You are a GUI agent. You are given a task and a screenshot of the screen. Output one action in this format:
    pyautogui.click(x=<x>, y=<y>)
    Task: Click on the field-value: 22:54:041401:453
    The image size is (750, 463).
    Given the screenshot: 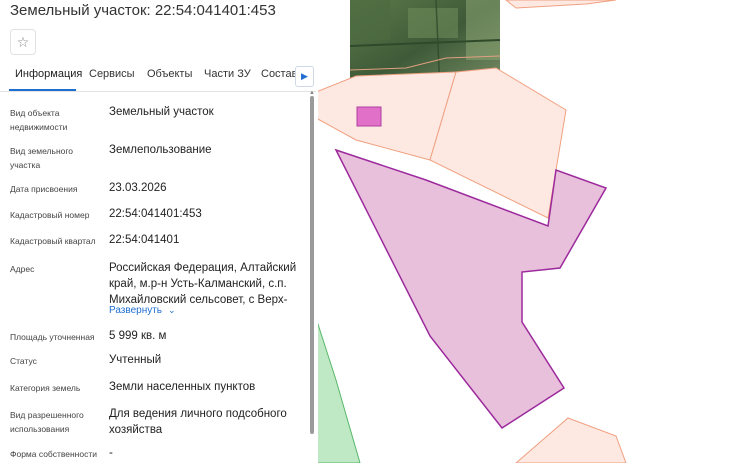 What is the action you would take?
    pyautogui.click(x=155, y=214)
    